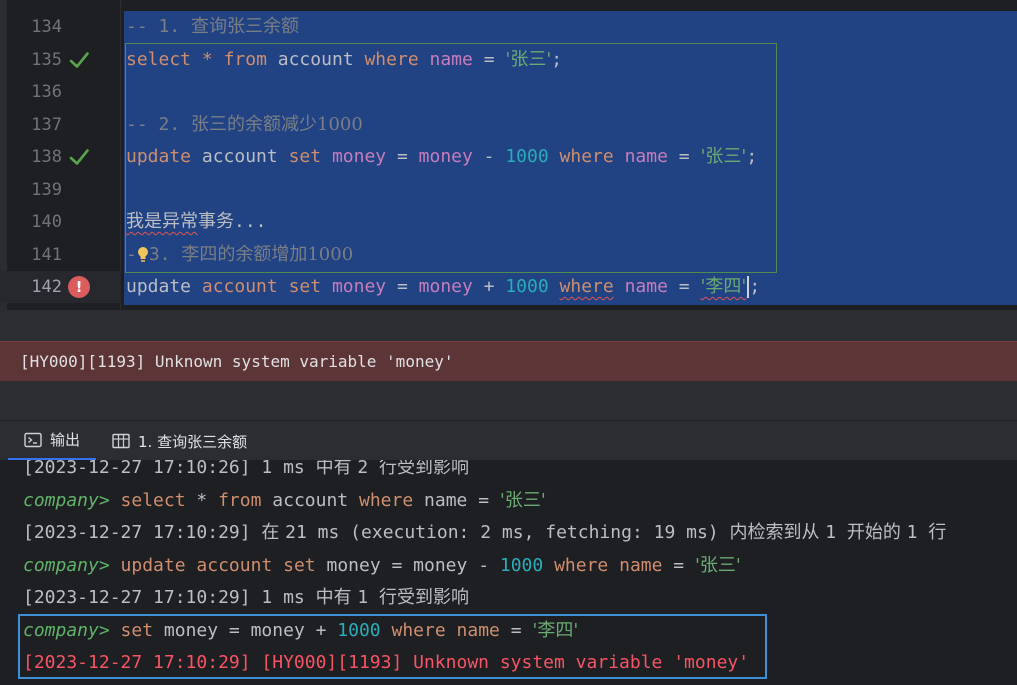 This screenshot has width=1017, height=685. I want to click on gutter-line: 142!, so click(60, 287).